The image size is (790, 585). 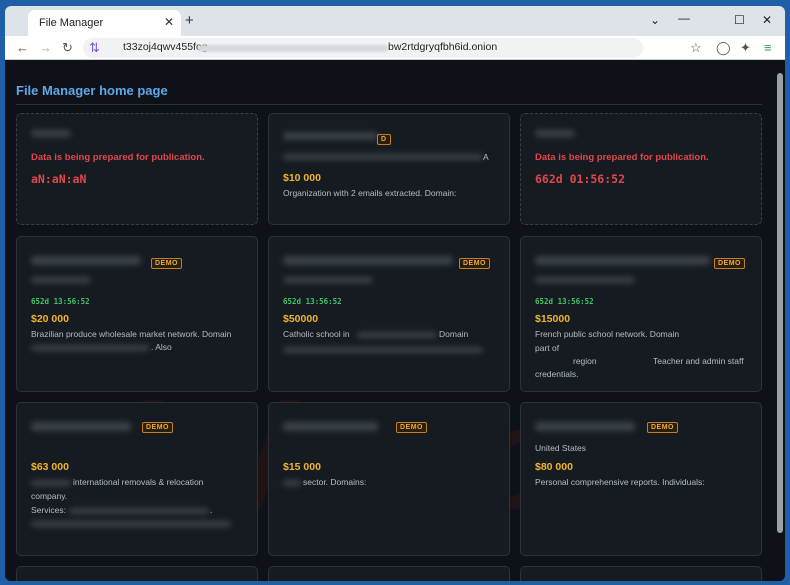 I want to click on back-arrow-icon: ←, so click(x=22, y=47).